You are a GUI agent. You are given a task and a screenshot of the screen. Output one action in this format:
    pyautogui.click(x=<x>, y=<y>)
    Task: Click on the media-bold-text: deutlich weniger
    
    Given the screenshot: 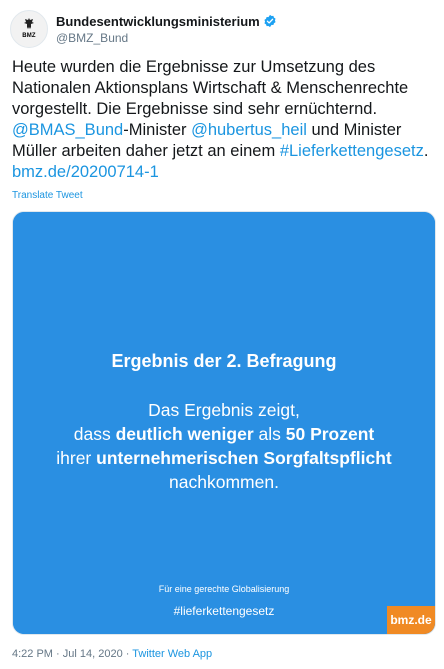 What is the action you would take?
    pyautogui.click(x=184, y=434)
    